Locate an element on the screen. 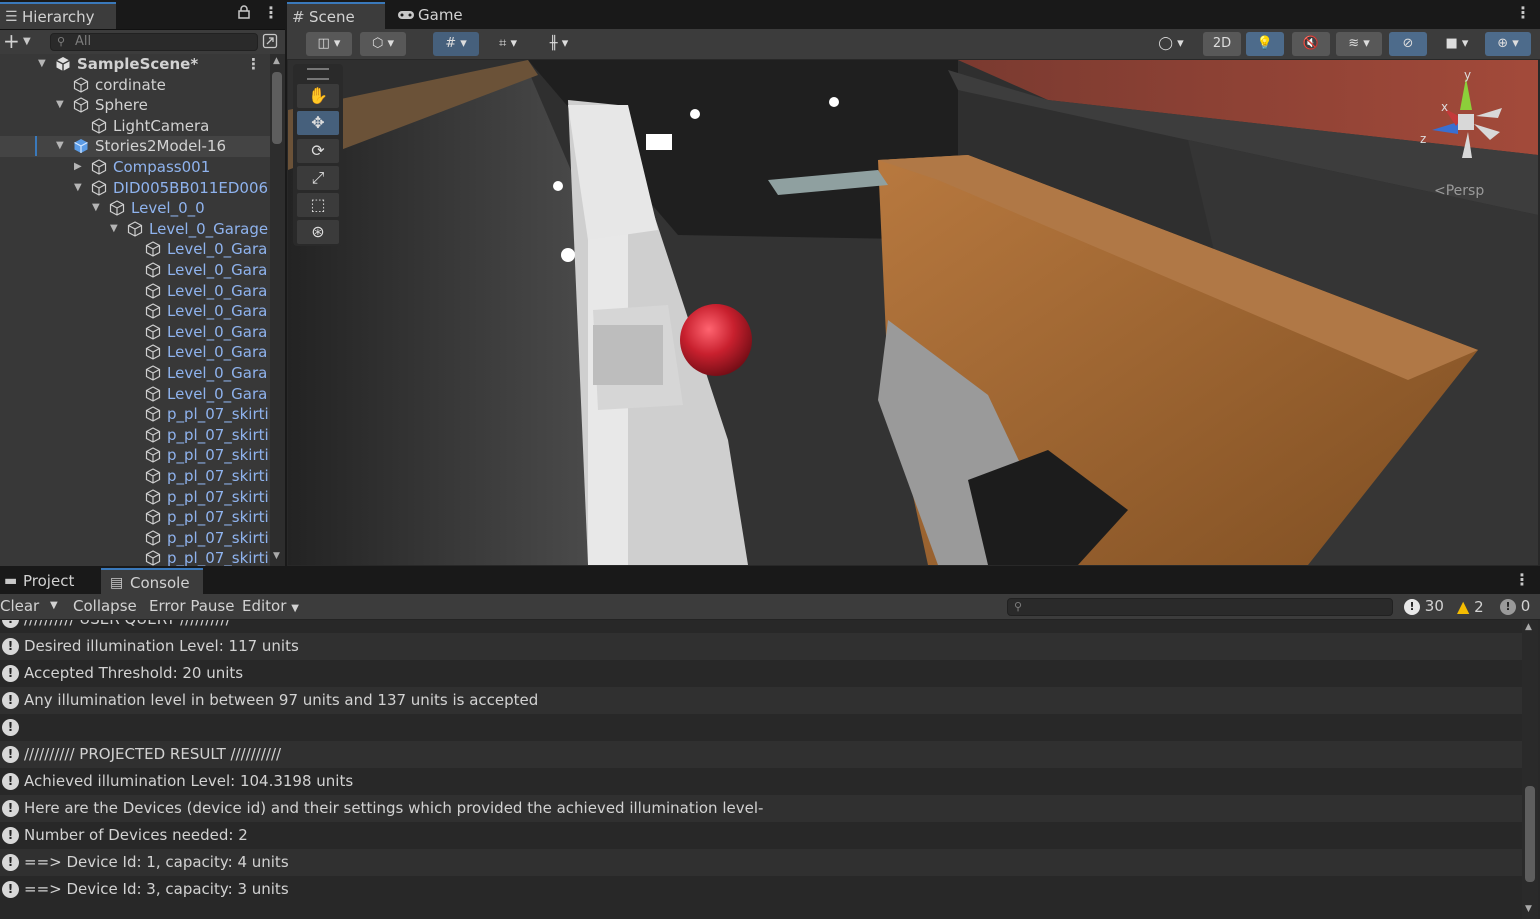 The width and height of the screenshot is (1540, 919). tab-game: Game is located at coordinates (435, 15).